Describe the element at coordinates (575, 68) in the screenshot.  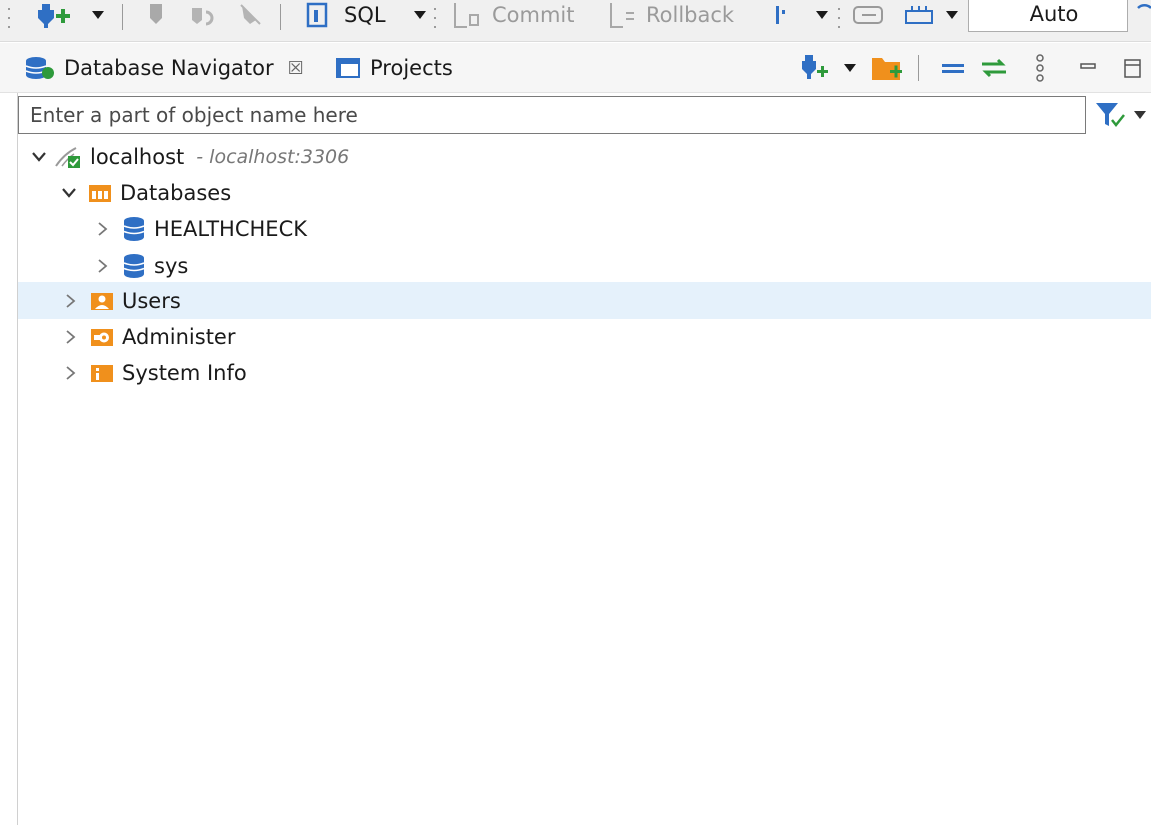
I see `view-tab-bar: Database Navigator ☒ Projects` at that location.